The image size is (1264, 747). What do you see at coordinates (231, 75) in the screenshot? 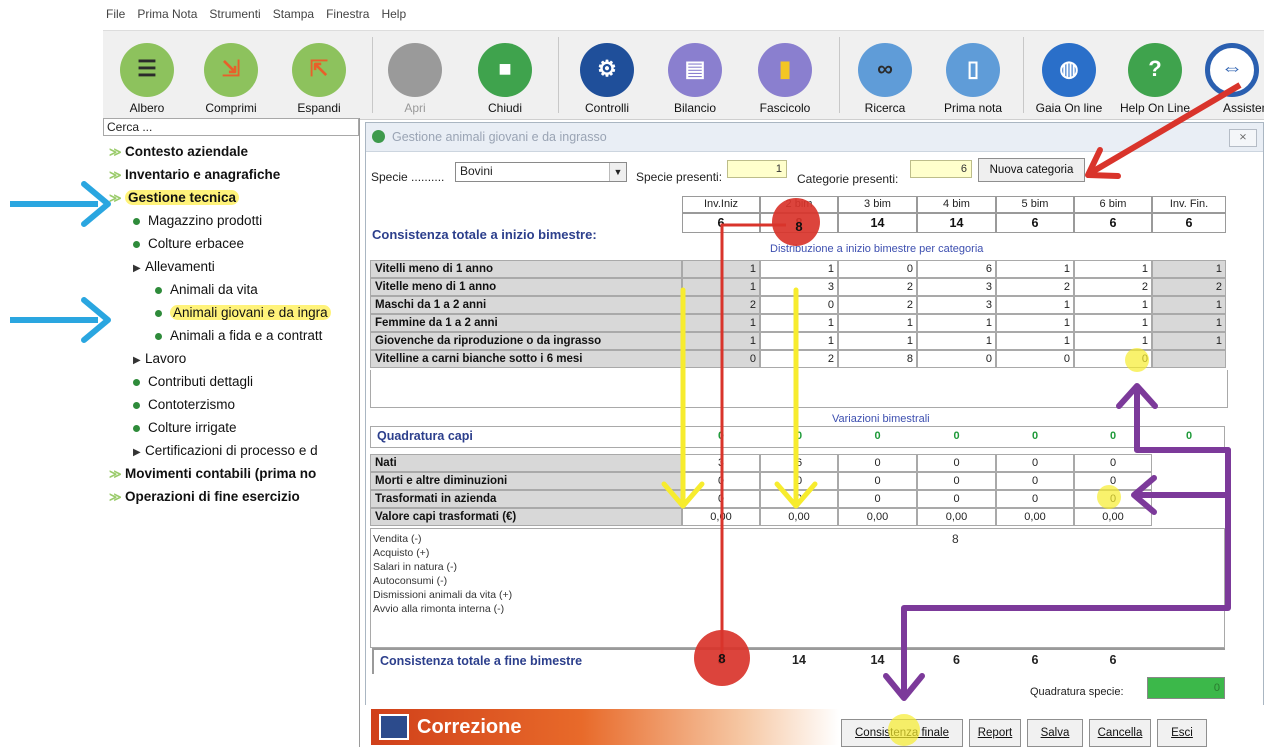
I see `comprimi-button: ⇲ Comprimi` at bounding box center [231, 75].